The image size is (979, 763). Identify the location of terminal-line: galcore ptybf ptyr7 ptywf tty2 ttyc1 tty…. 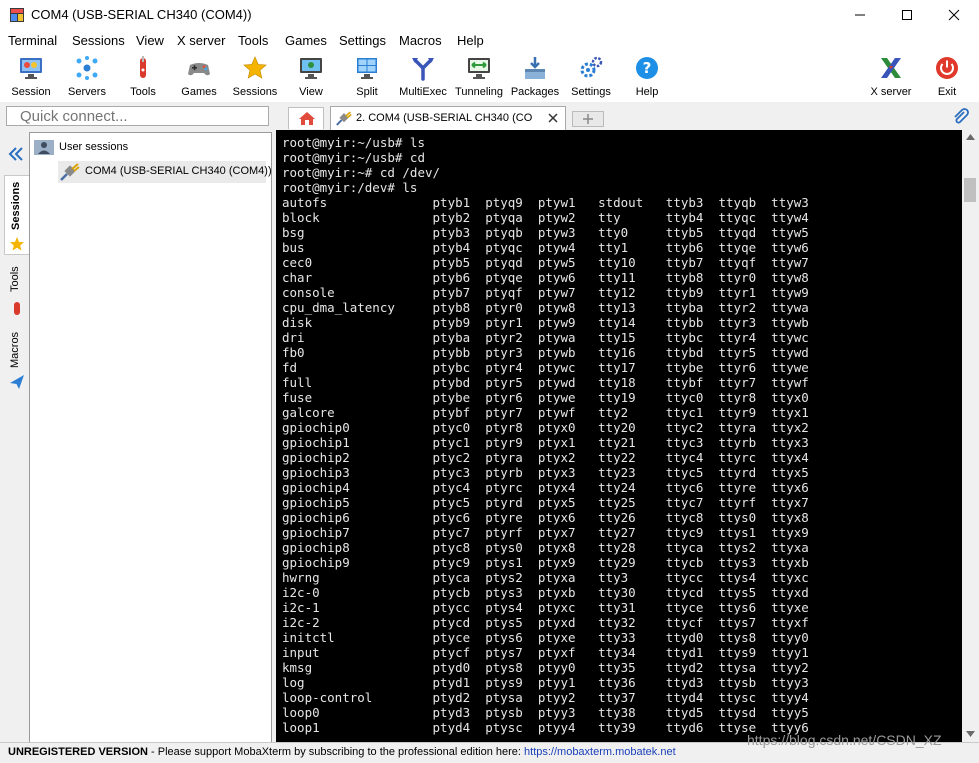
(545, 412).